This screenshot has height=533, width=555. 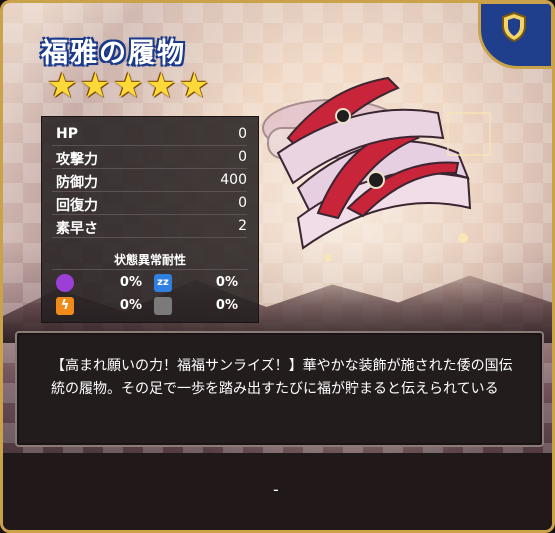 I want to click on lightning-icon: ϟ, so click(x=65, y=306).